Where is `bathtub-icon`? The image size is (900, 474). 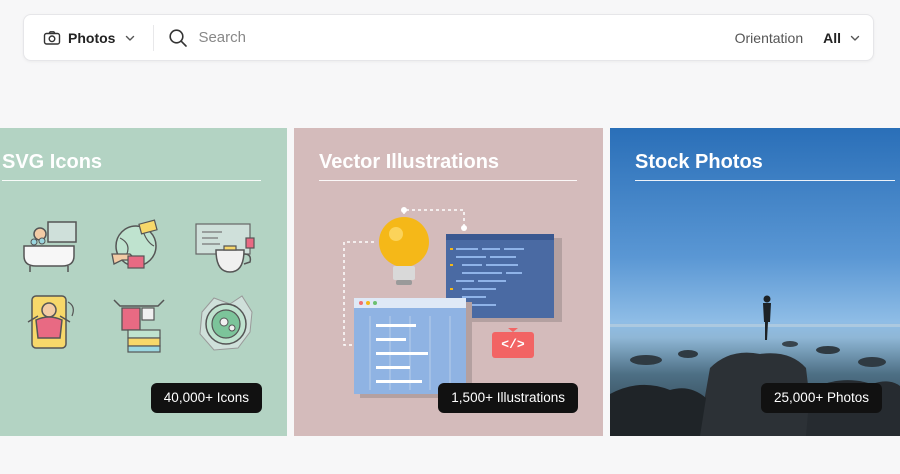
bathtub-icon is located at coordinates (50, 246).